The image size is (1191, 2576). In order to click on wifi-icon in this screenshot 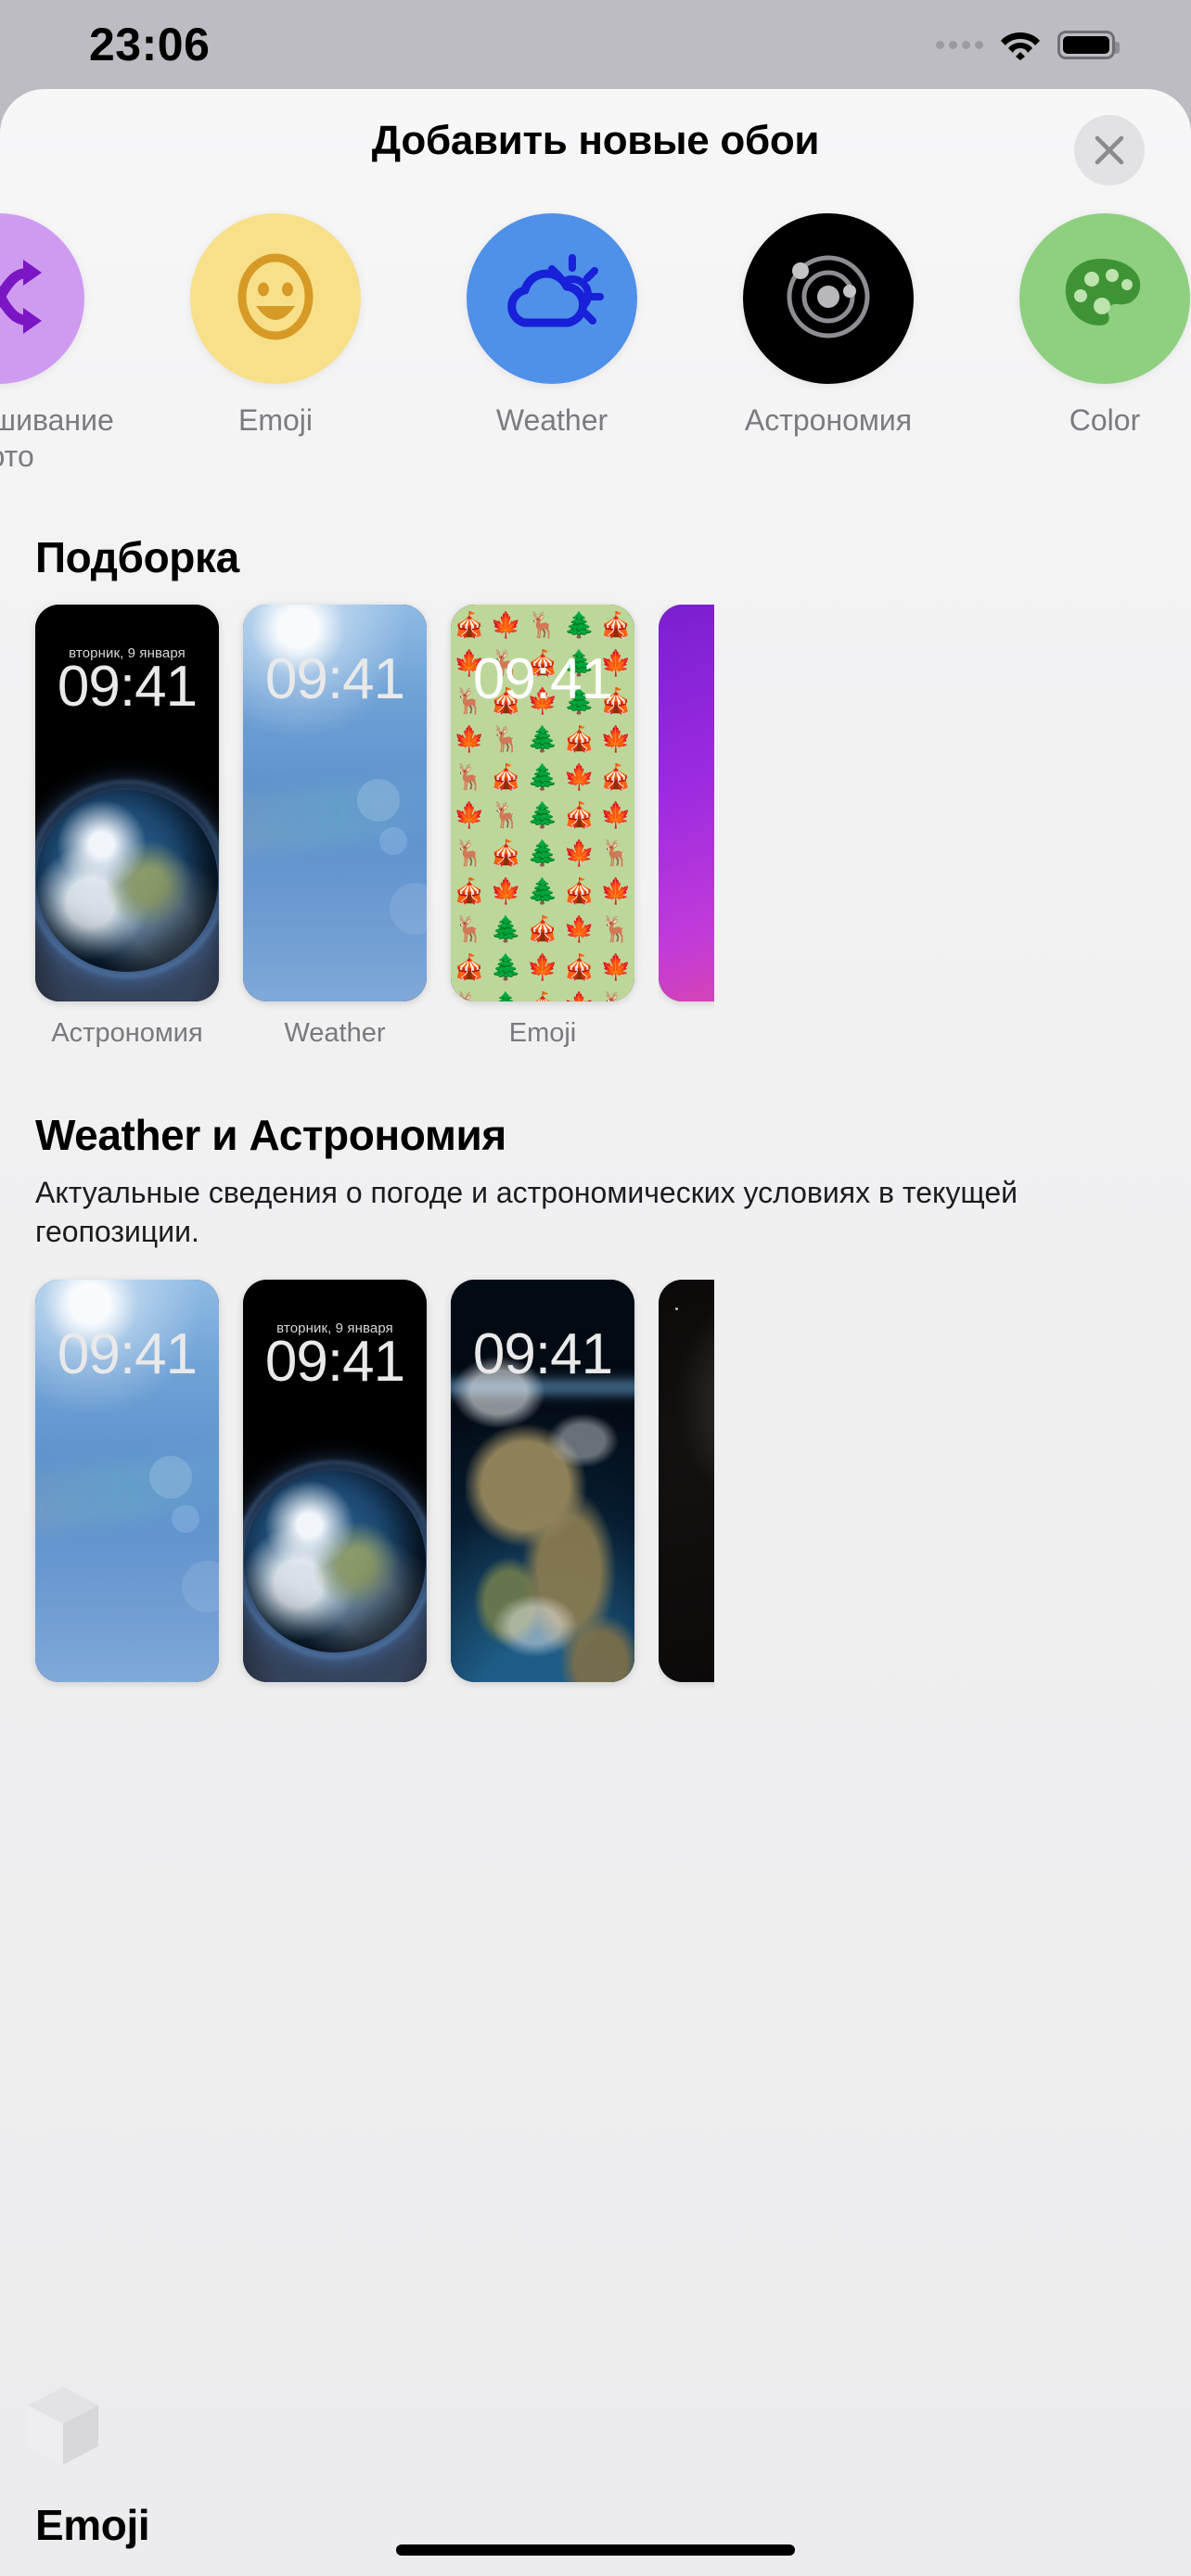, I will do `click(1021, 45)`.